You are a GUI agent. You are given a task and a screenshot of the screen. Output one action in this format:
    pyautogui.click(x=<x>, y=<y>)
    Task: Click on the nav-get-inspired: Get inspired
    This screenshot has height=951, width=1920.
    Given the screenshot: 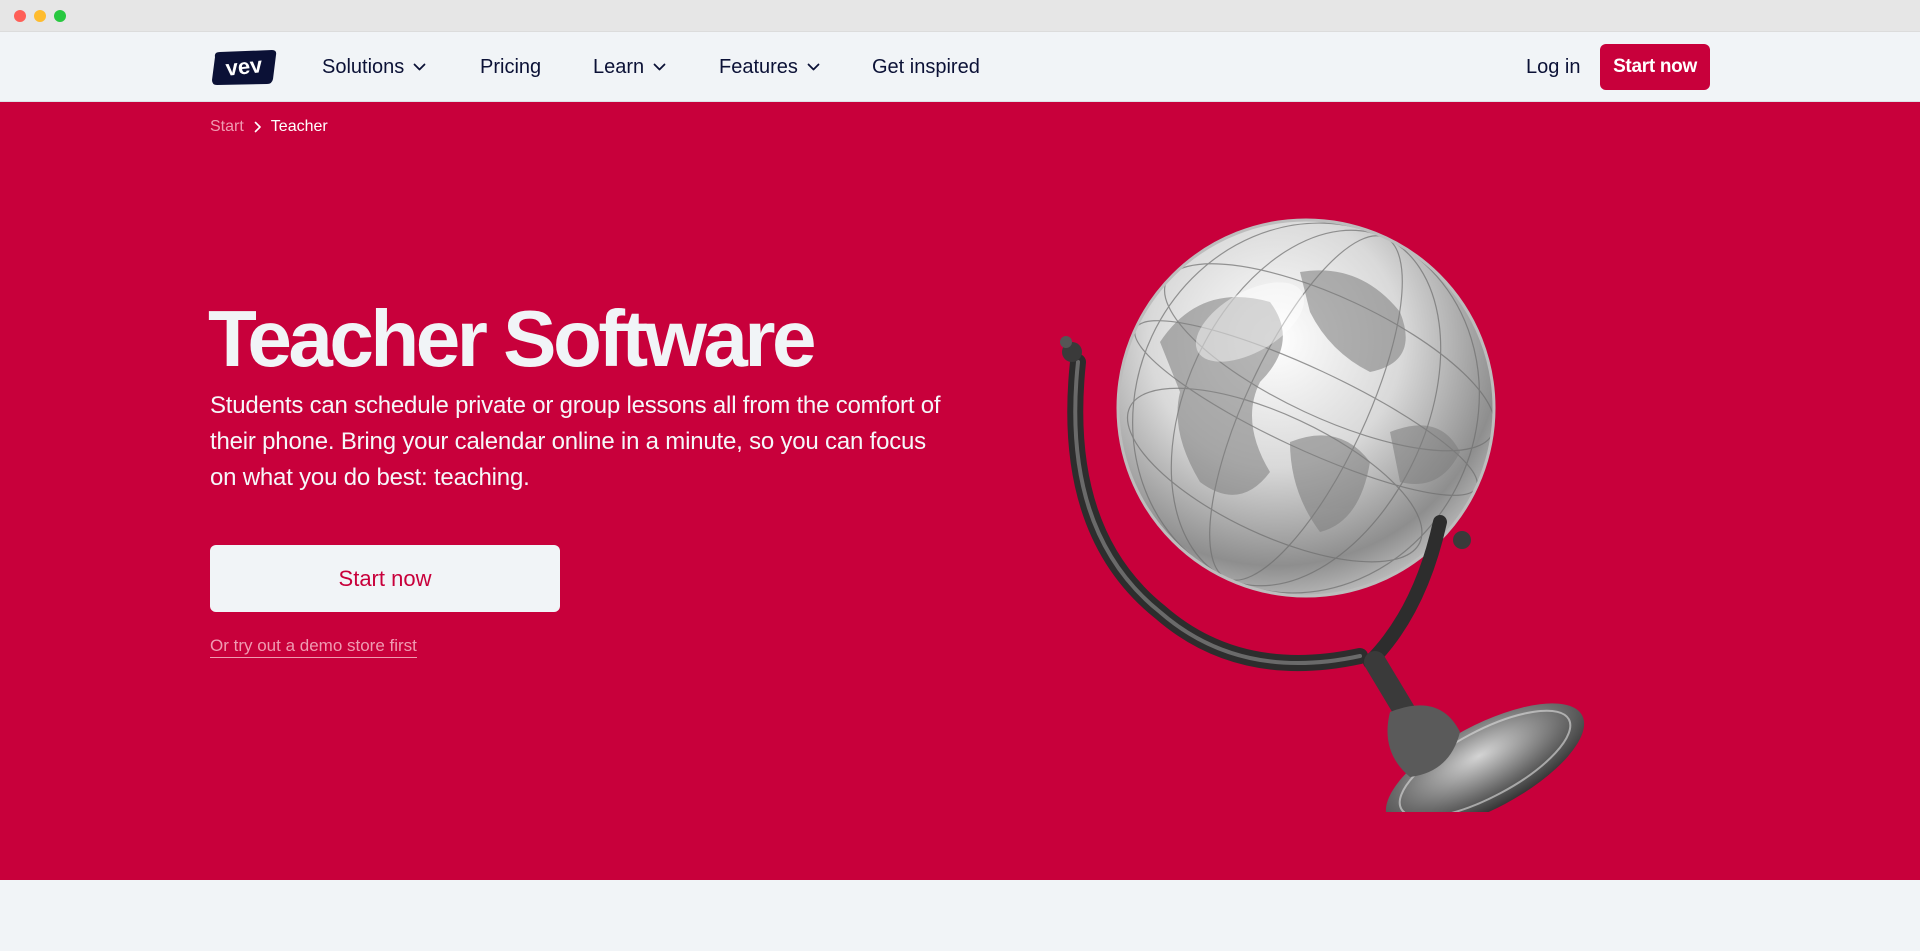 What is the action you would take?
    pyautogui.click(x=926, y=67)
    